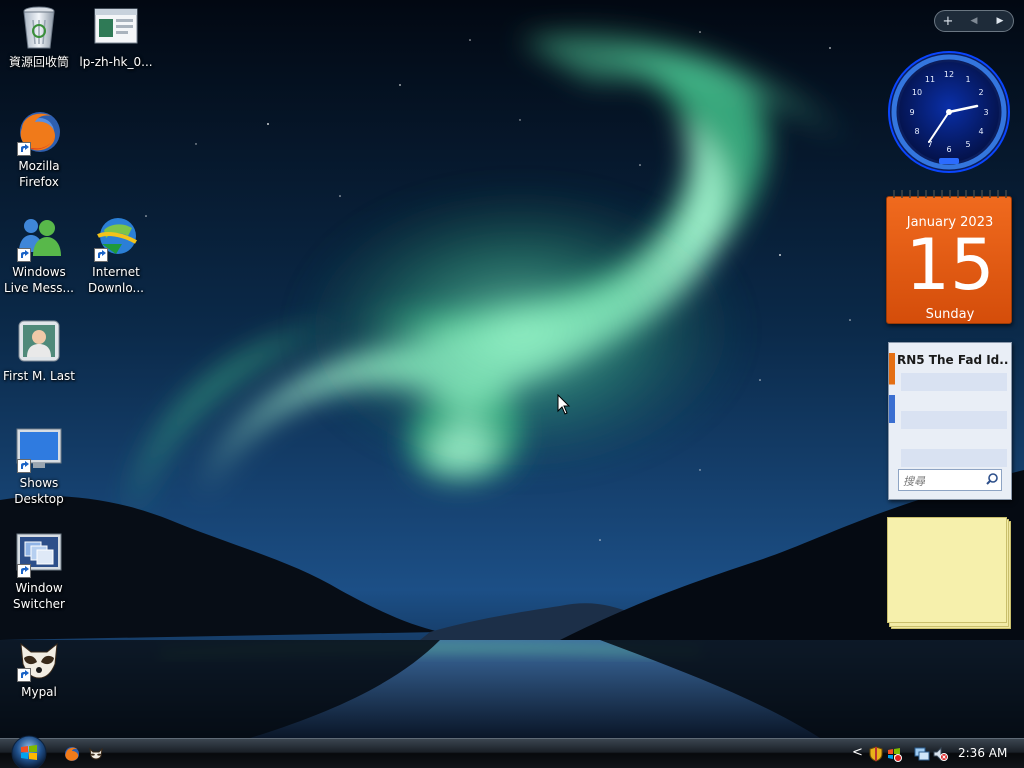 The width and height of the screenshot is (1024, 768). What do you see at coordinates (116, 28) in the screenshot?
I see `window-file-icon` at bounding box center [116, 28].